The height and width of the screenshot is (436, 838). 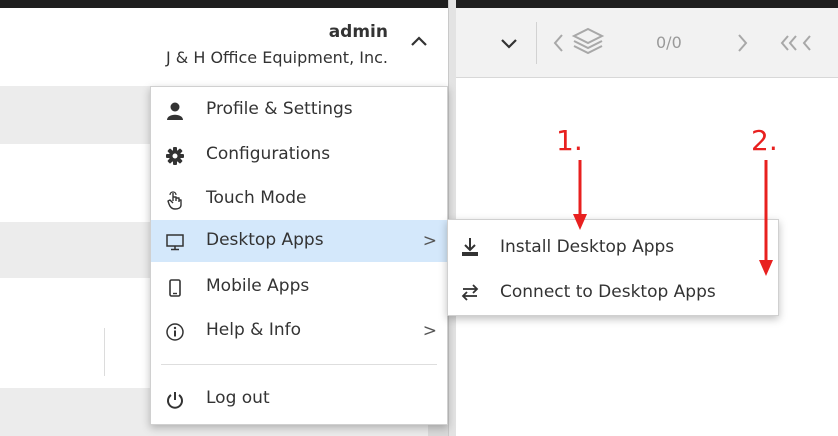 What do you see at coordinates (794, 43) in the screenshot?
I see `double-chevron-left-icon` at bounding box center [794, 43].